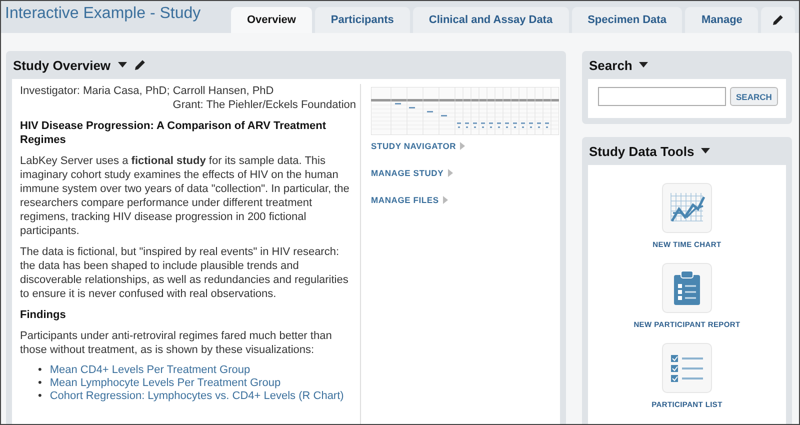 Image resolution: width=800 pixels, height=425 pixels. I want to click on grant-text: Grant: The Piehler/Eckels Foundation, so click(264, 105).